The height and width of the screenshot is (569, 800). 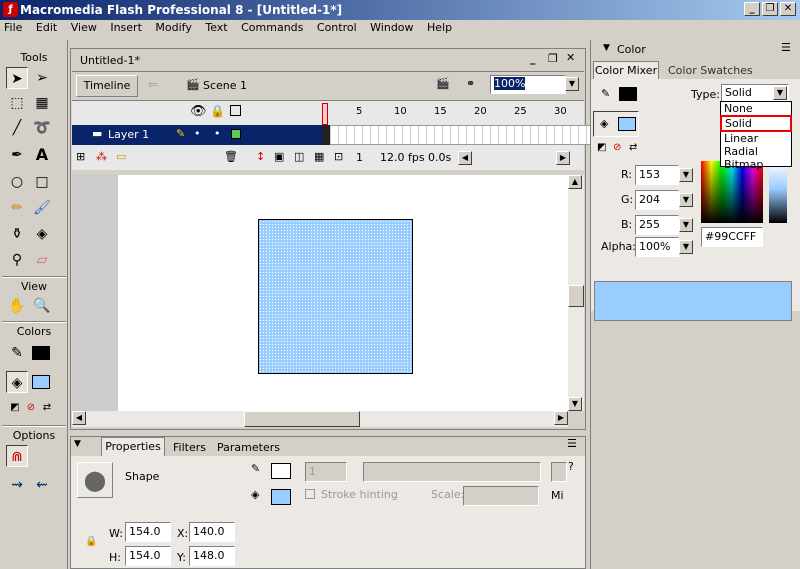 I want to click on tab-properties: Properties, so click(x=133, y=446).